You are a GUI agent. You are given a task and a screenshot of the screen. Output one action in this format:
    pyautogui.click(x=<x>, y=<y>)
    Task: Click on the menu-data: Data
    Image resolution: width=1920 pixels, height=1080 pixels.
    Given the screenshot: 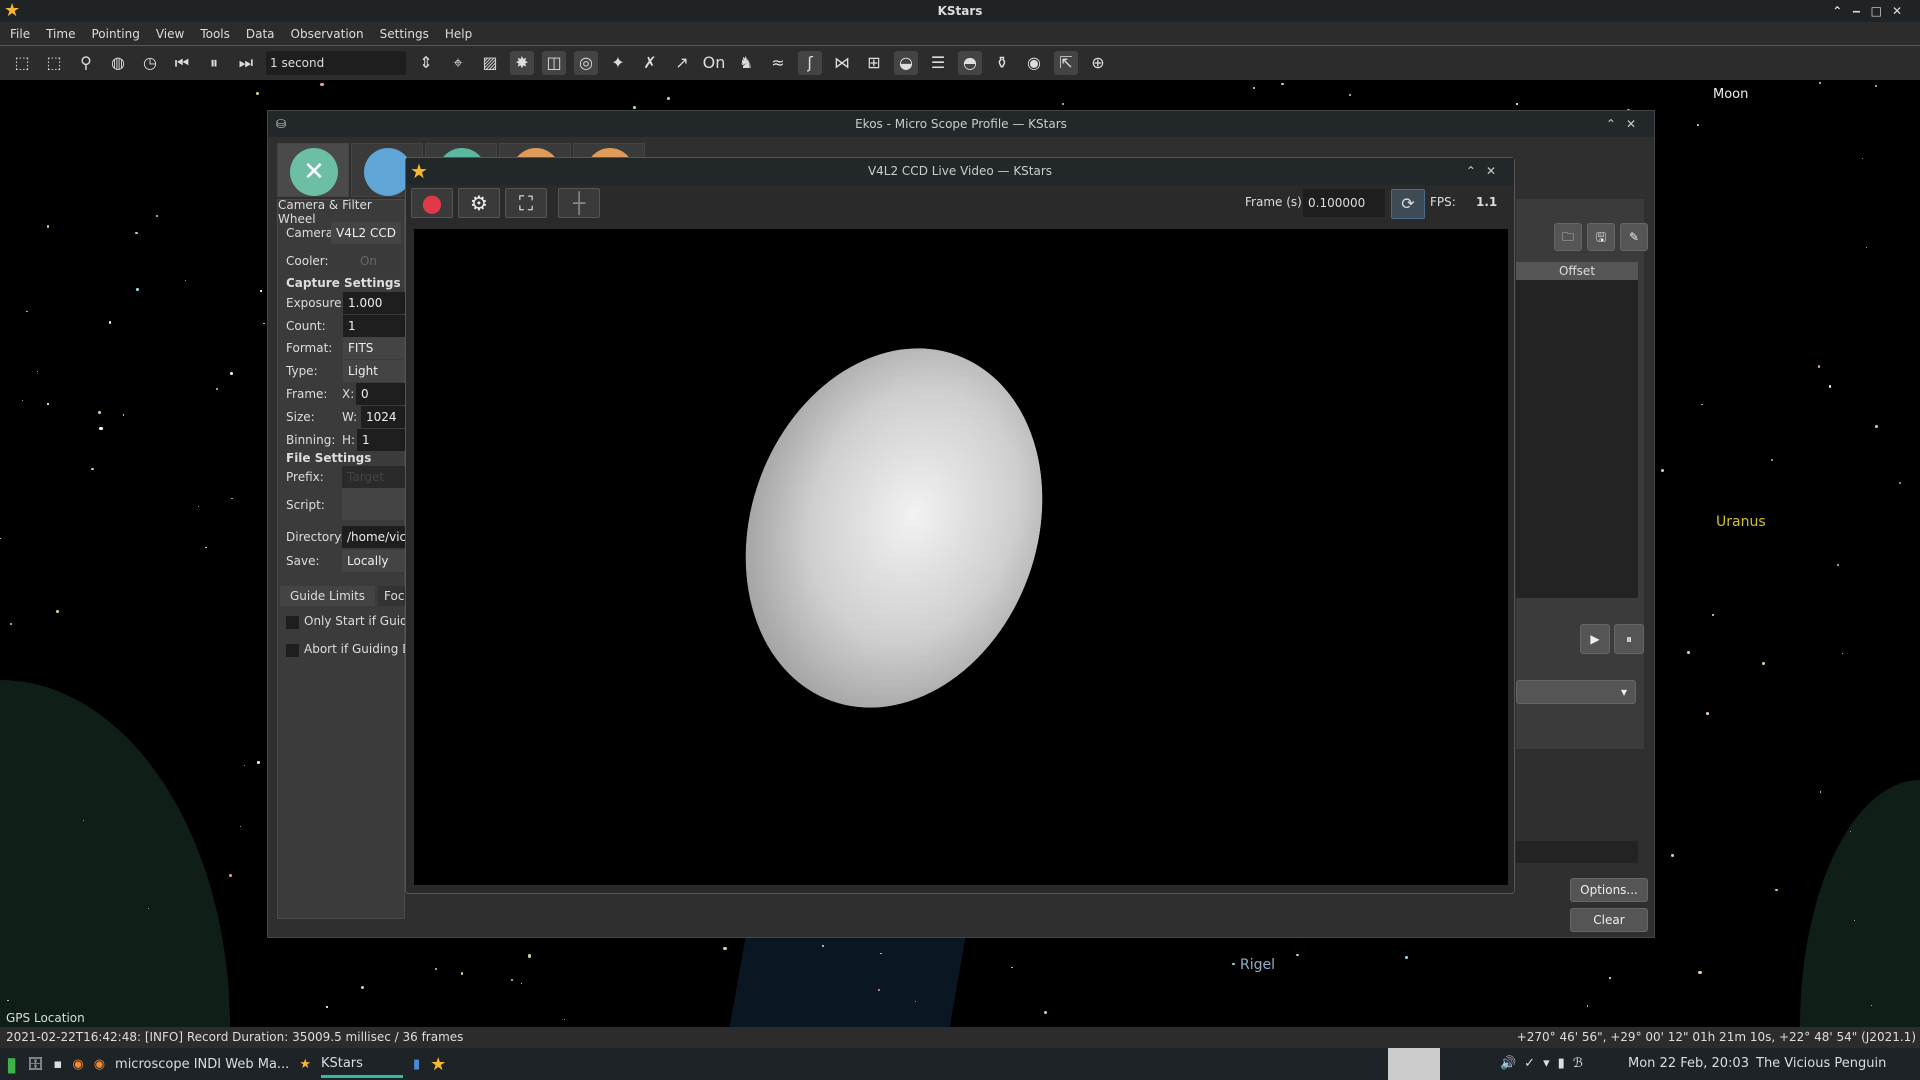 What is the action you would take?
    pyautogui.click(x=260, y=33)
    